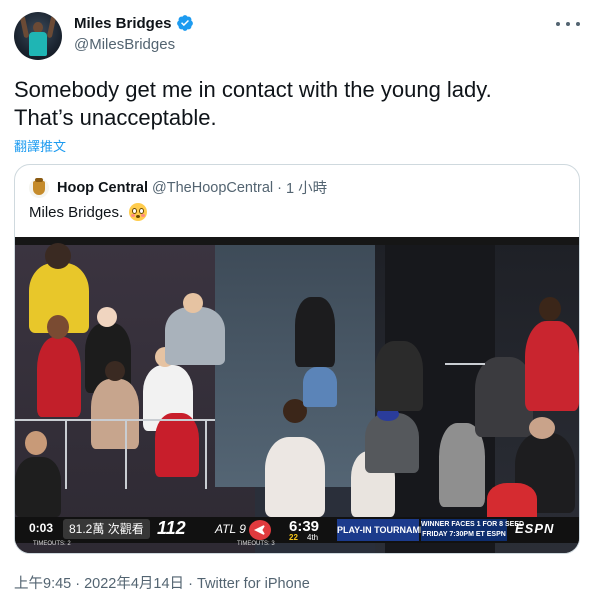 The image size is (594, 603). Describe the element at coordinates (115, 117) in the screenshot. I see `tweet-text-line-2: That’s unacceptable.` at that location.